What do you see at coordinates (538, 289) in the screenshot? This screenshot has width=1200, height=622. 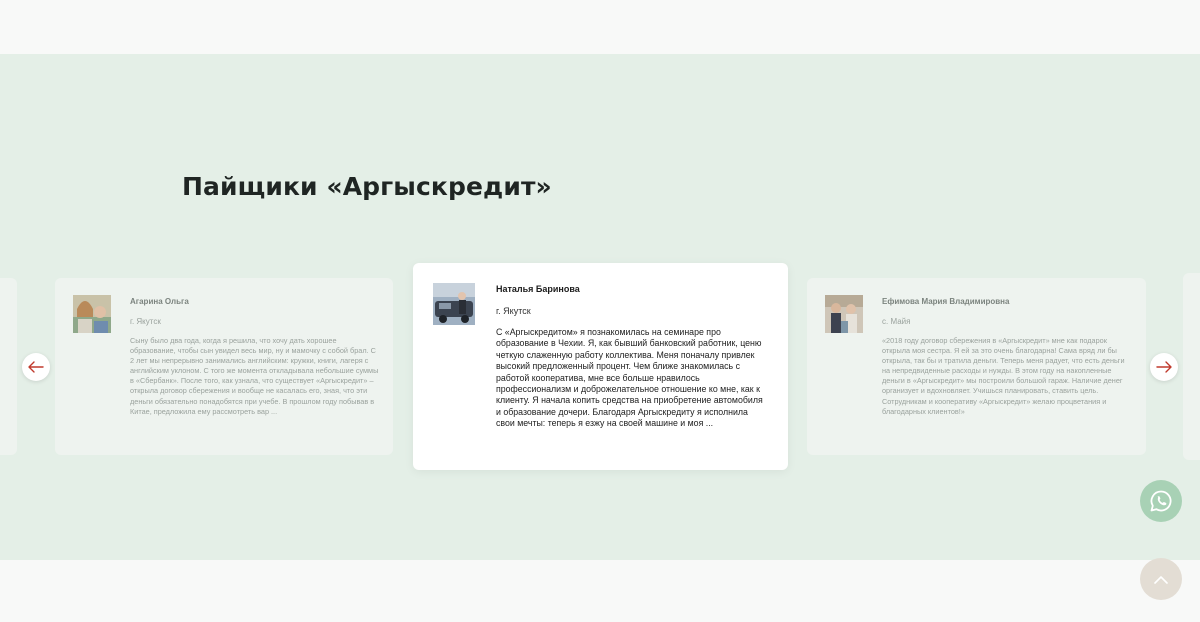 I see `reviewer-name: Наталья Баринова` at bounding box center [538, 289].